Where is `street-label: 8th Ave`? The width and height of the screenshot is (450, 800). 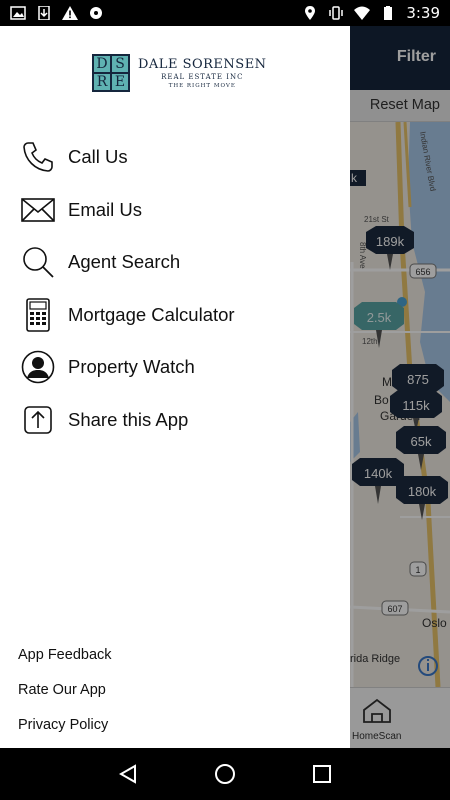
street-label: 8th Ave is located at coordinates (362, 255).